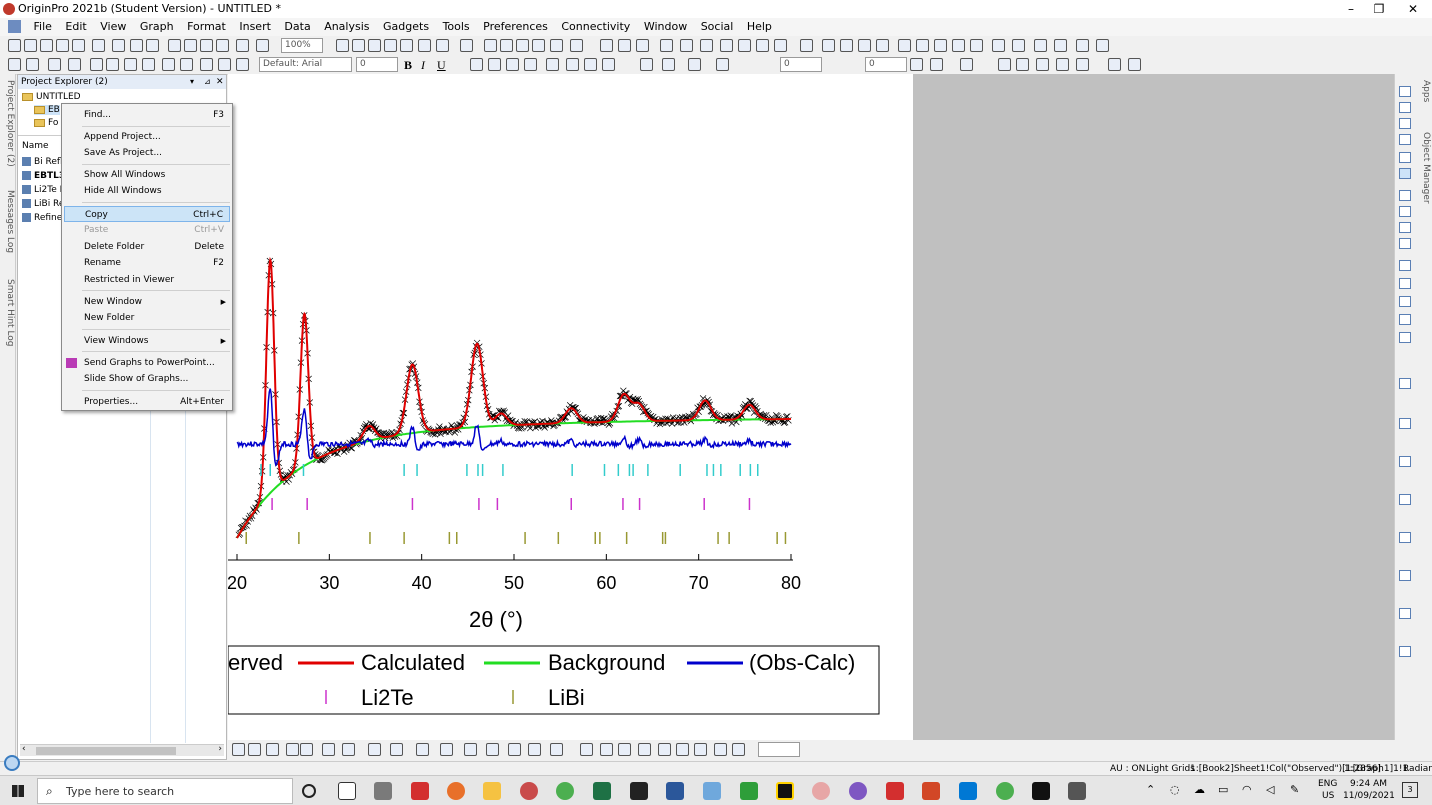 Image resolution: width=1432 pixels, height=805 pixels. Describe the element at coordinates (75, 27) in the screenshot. I see `menu-edit: Edit` at that location.